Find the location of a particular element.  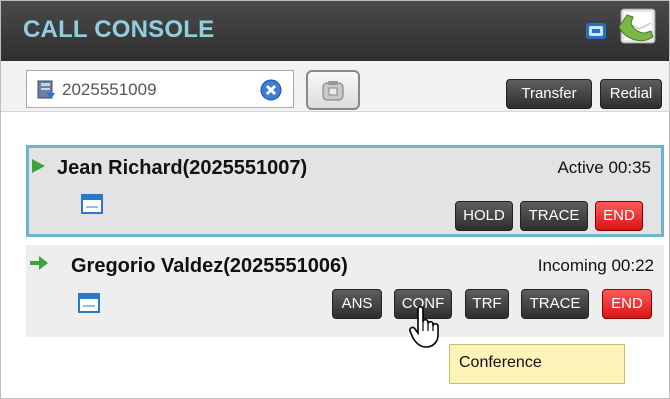

directory-icon is located at coordinates (46, 90).